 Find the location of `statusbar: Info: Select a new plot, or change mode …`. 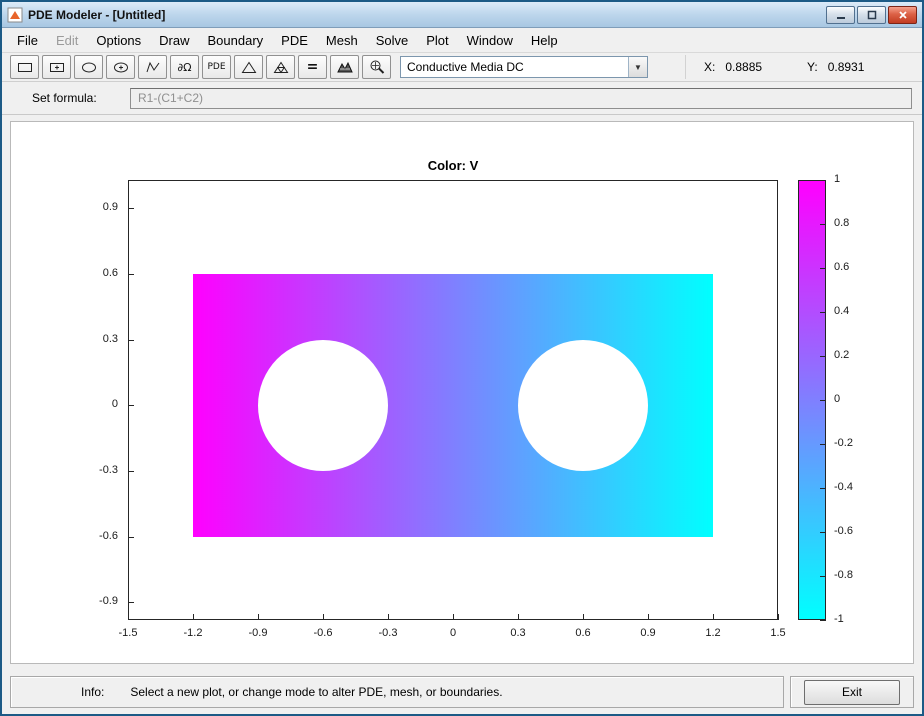

statusbar: Info: Select a new plot, or change mode … is located at coordinates (462, 692).